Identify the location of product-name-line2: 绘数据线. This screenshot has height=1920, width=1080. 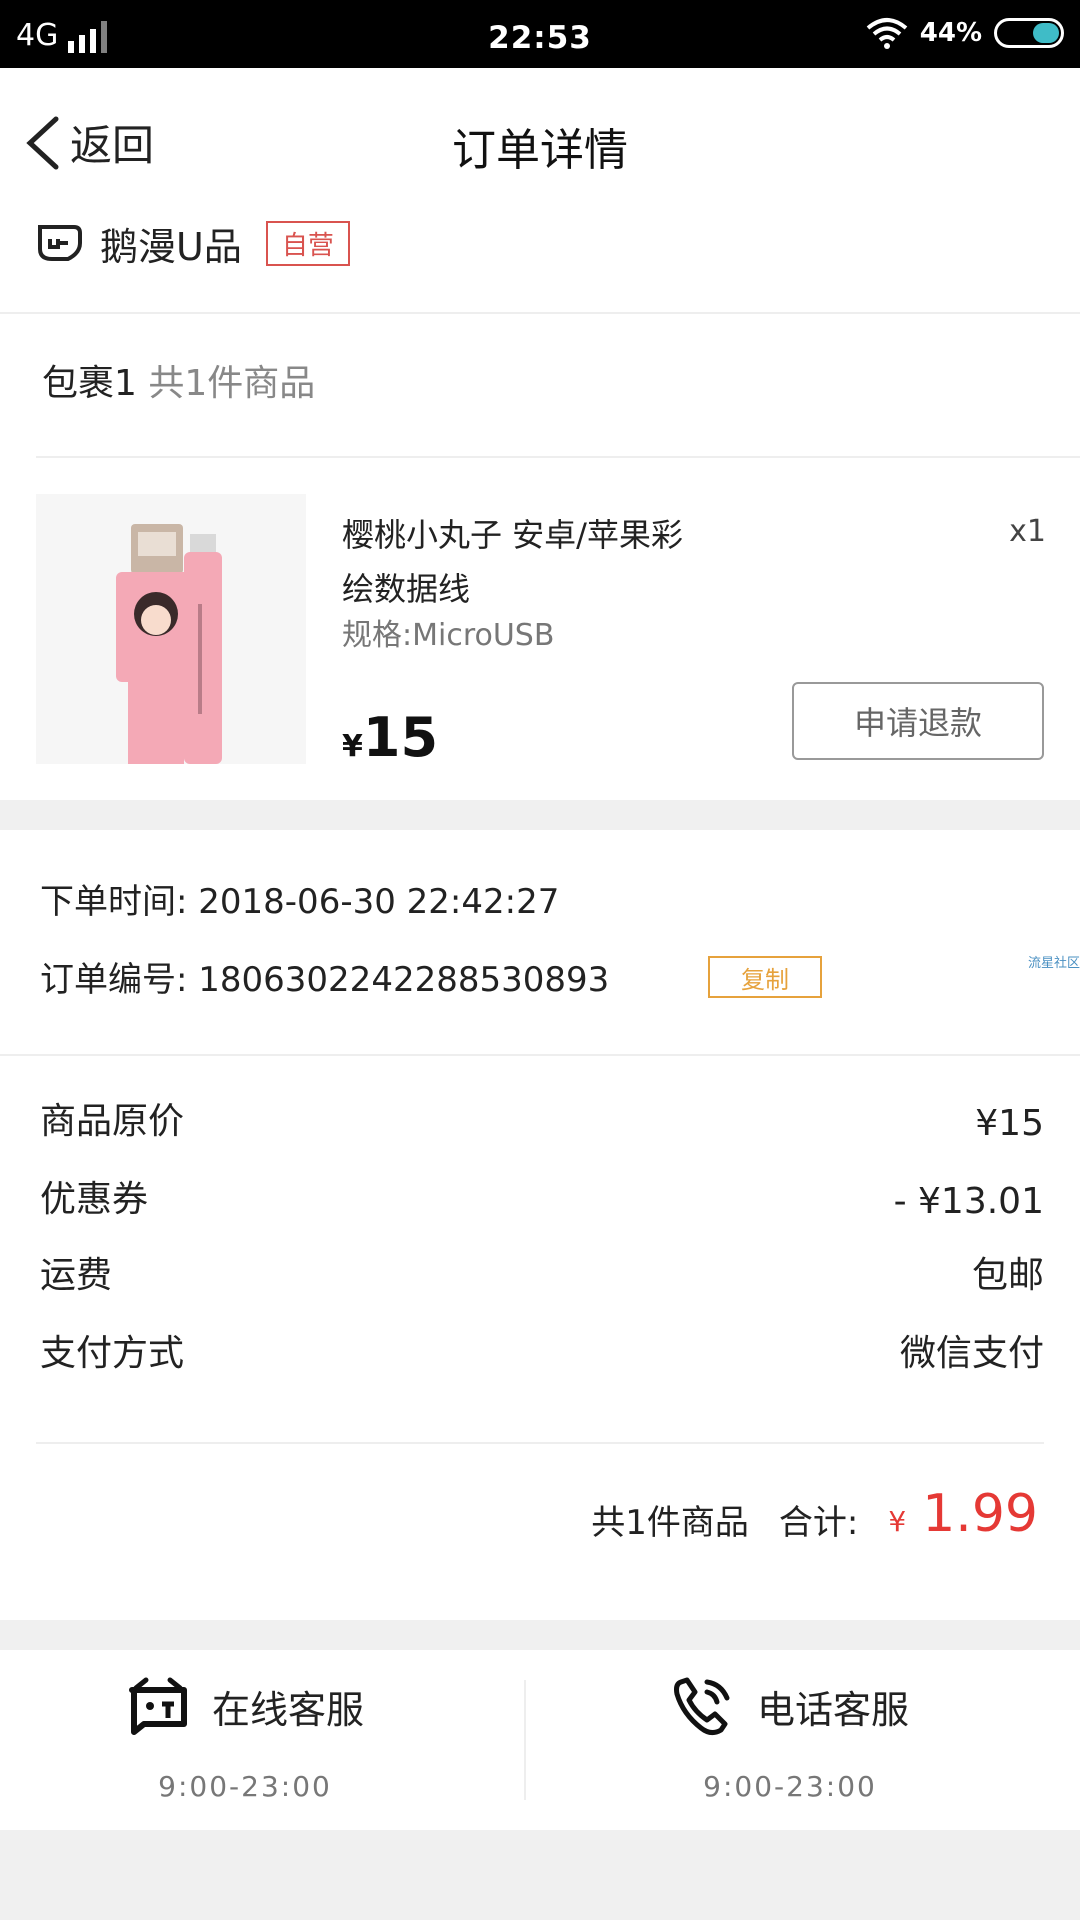
(406, 589).